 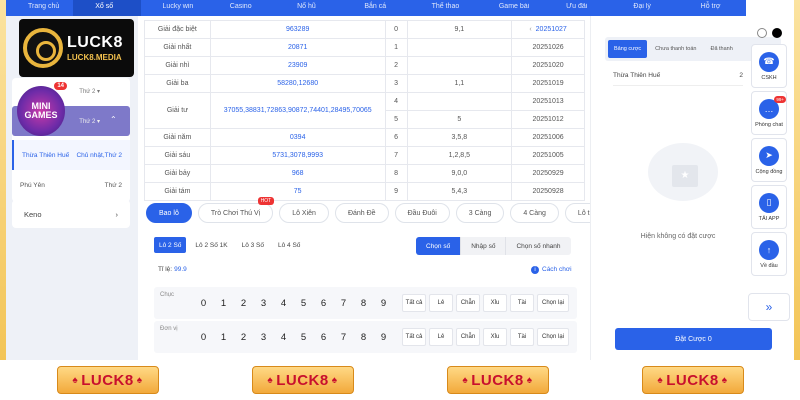 What do you see at coordinates (644, 8) in the screenshot?
I see `nav-agent: Đại lý` at bounding box center [644, 8].